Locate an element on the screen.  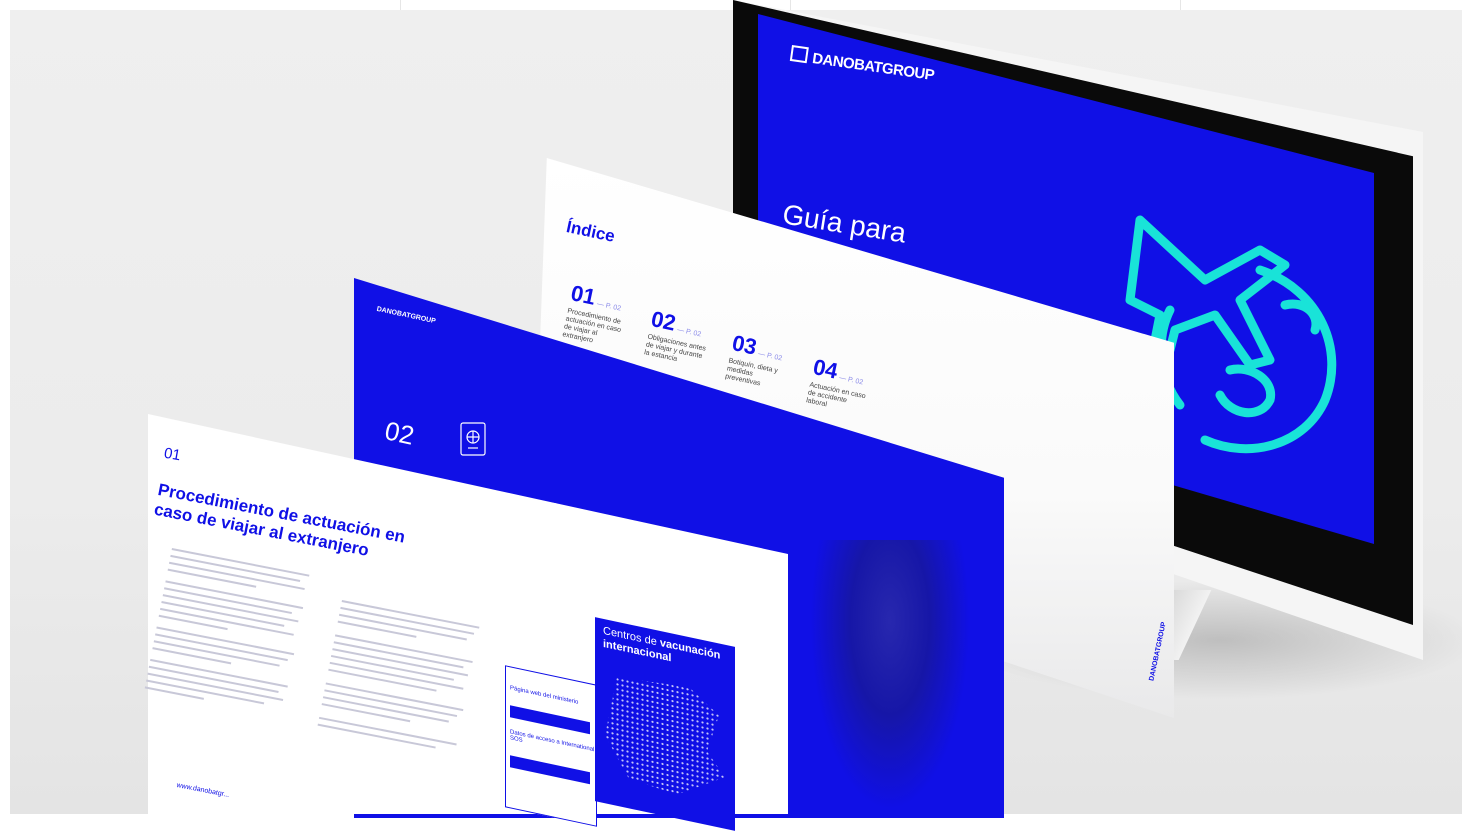
index-item-number: 04 is located at coordinates (825, 369).